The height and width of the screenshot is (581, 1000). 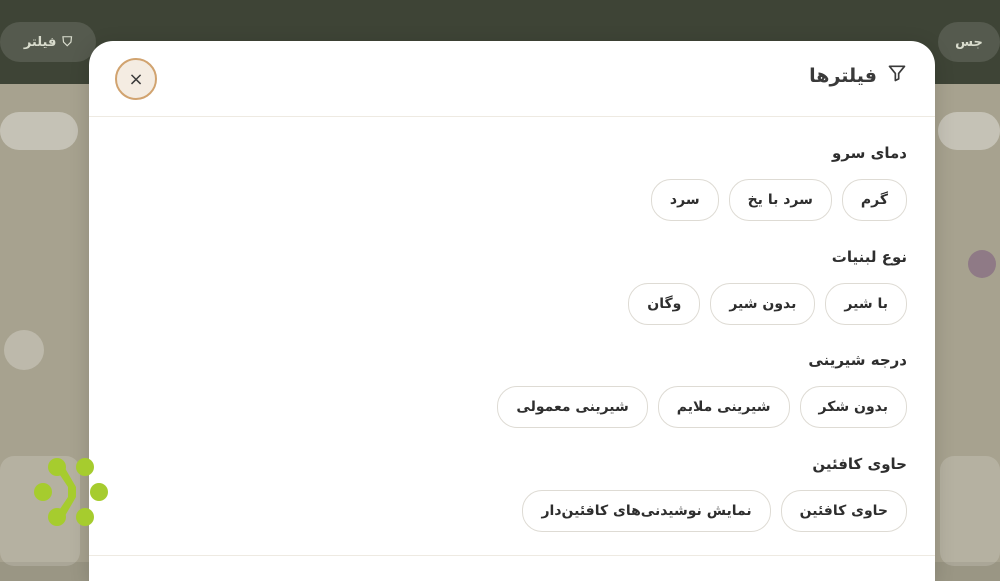 I want to click on option-chip: نمایش نوشیدنی‌های کافئین‌دار, so click(x=646, y=511).